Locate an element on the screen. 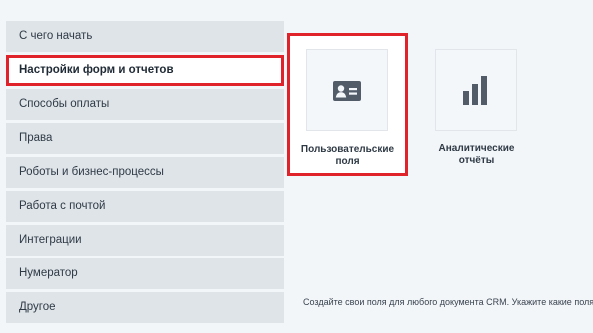 This screenshot has width=593, height=333. sidebar-item-getting-started: С чего начать is located at coordinates (145, 36).